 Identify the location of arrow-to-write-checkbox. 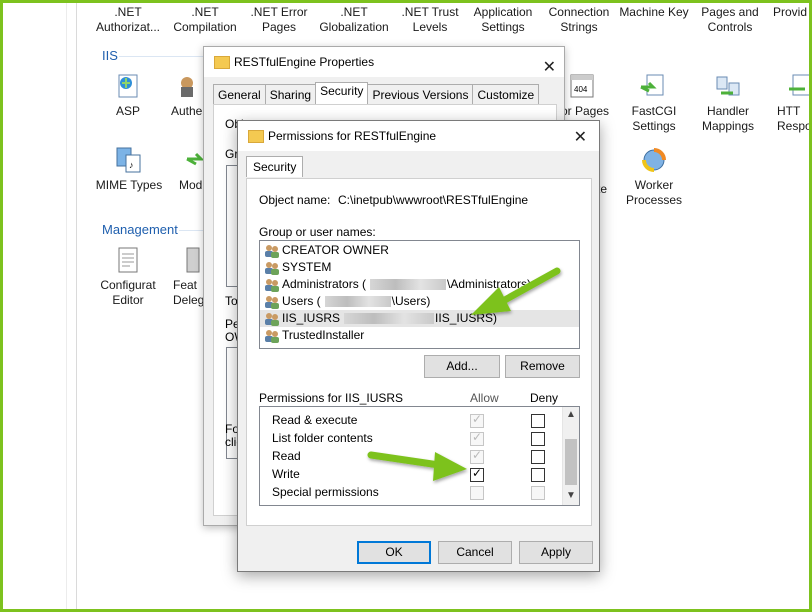
(417, 466).